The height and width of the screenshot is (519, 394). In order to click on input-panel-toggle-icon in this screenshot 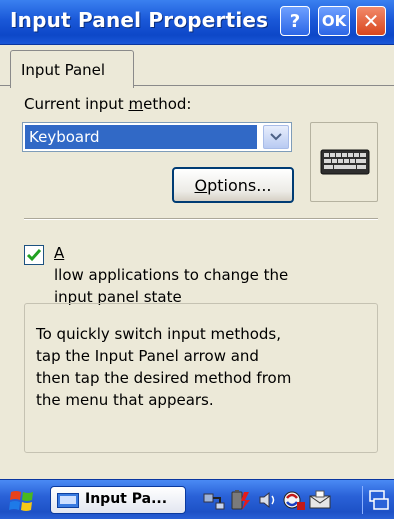, I will do `click(379, 500)`.